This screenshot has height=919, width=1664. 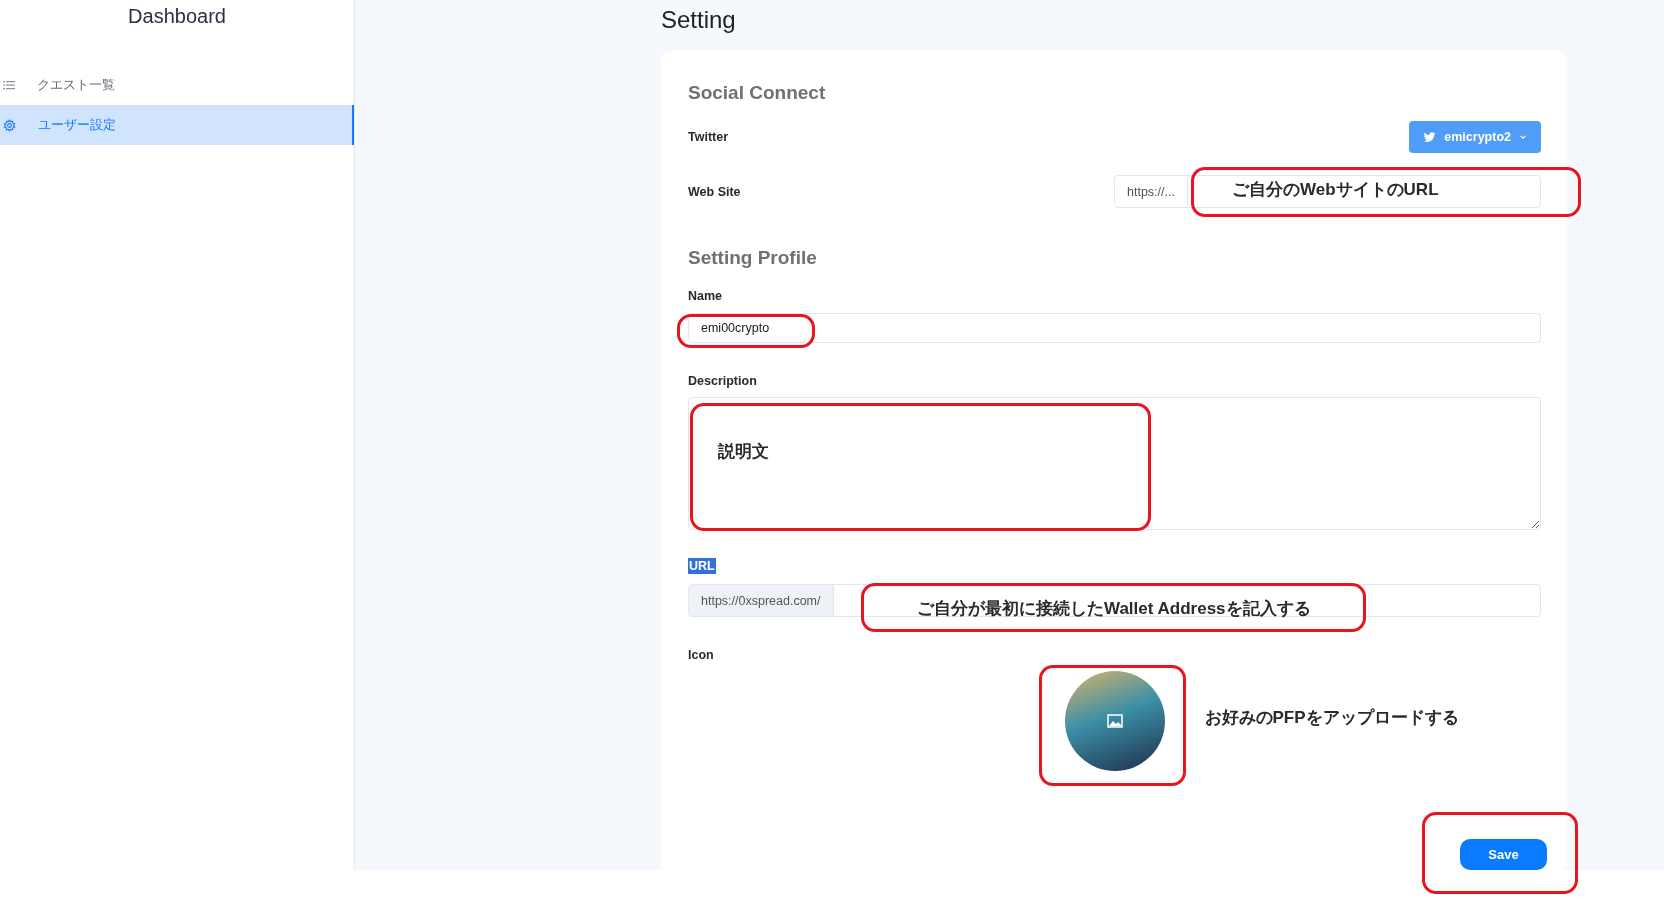 I want to click on annotation-text: ご自分のWebサイトのURL, so click(x=1335, y=190).